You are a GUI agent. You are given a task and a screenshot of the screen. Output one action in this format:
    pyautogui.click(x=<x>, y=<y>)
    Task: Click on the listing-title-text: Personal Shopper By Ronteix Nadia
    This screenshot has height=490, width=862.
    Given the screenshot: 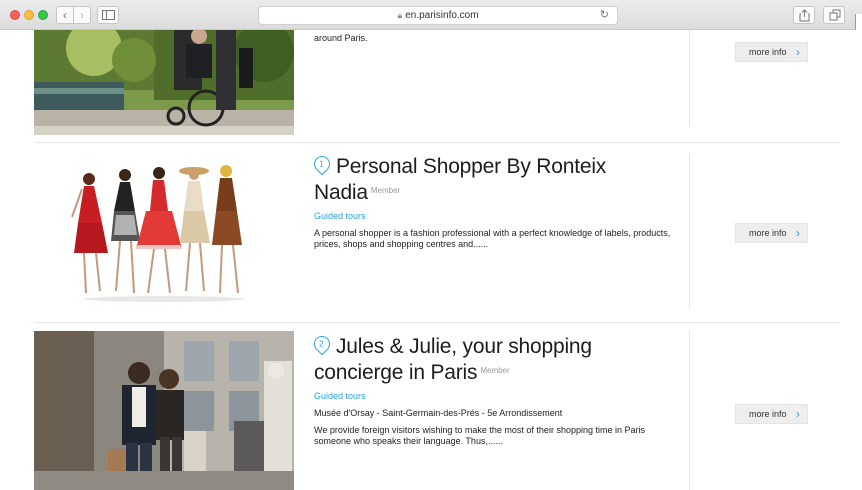 What is the action you would take?
    pyautogui.click(x=460, y=179)
    